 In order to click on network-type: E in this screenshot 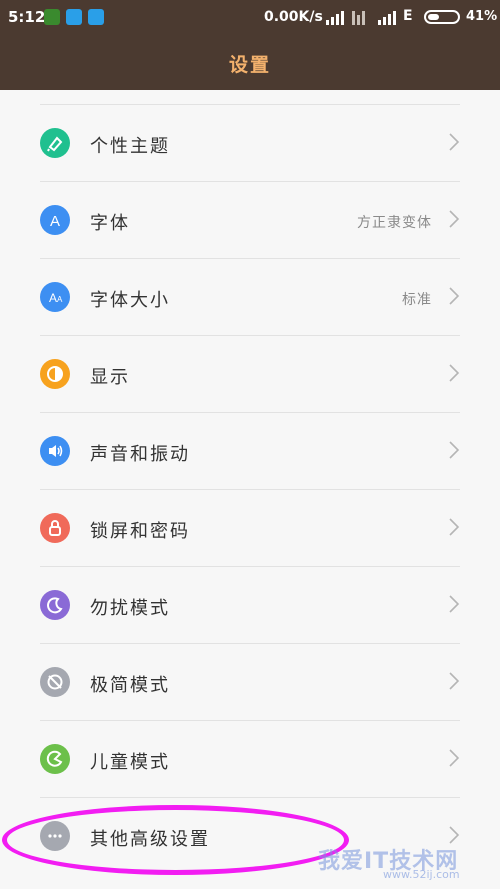, I will do `click(408, 16)`.